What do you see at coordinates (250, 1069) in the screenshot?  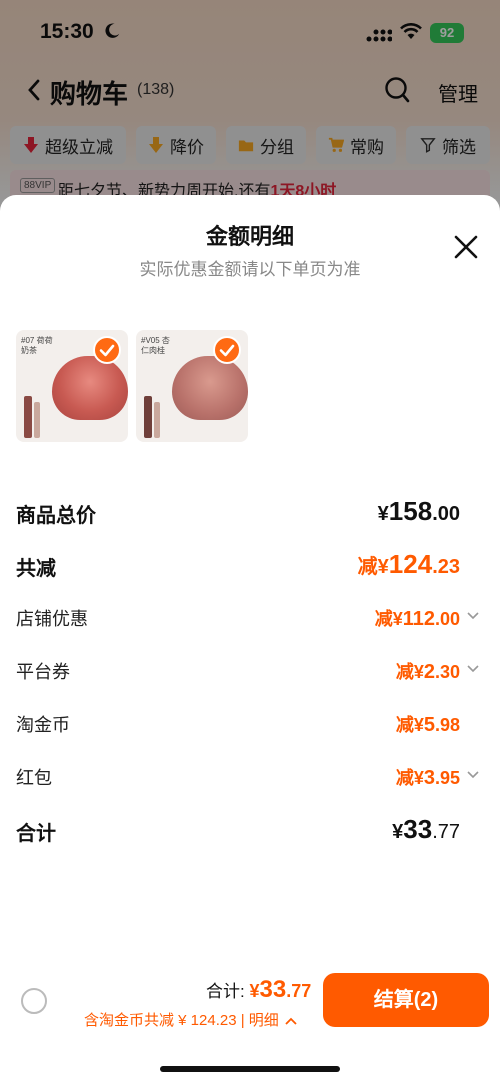 I see `home-indicator` at bounding box center [250, 1069].